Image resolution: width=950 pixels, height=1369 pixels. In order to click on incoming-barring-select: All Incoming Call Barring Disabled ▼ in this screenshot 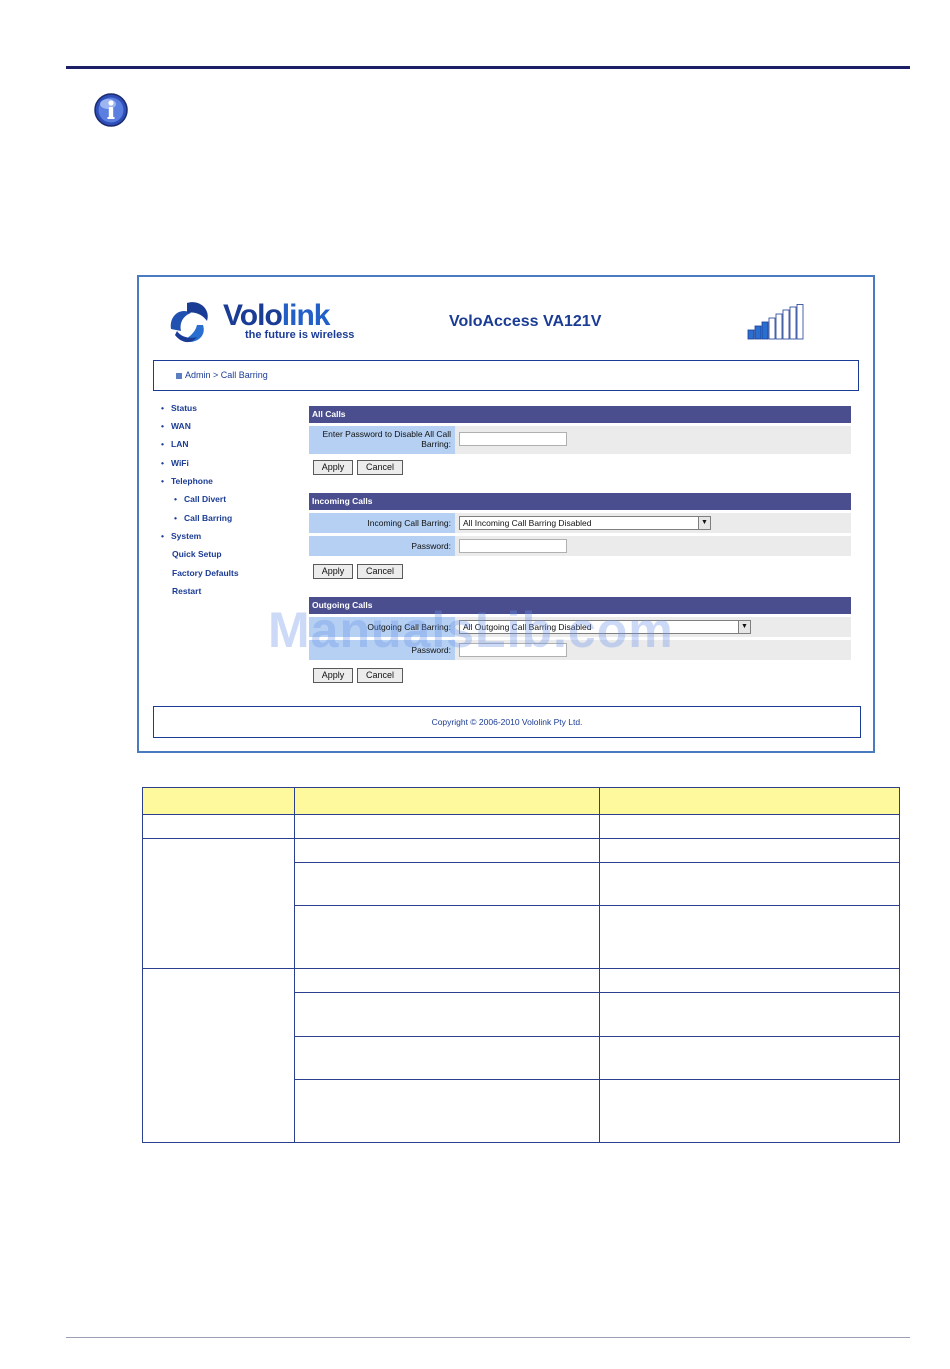, I will do `click(585, 523)`.